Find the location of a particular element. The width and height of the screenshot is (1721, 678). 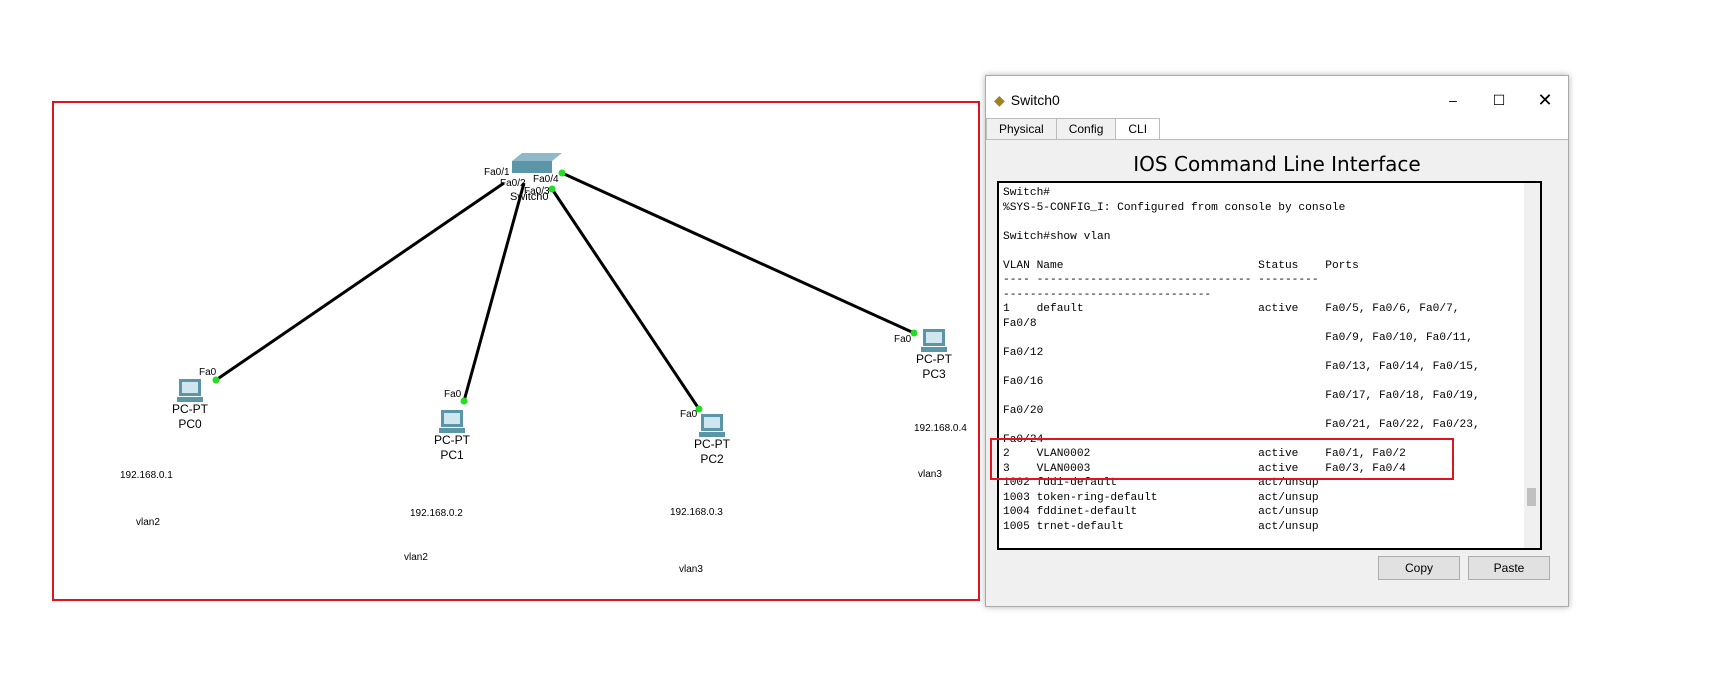

device-pc2: PC-PT PC2 is located at coordinates (712, 440).